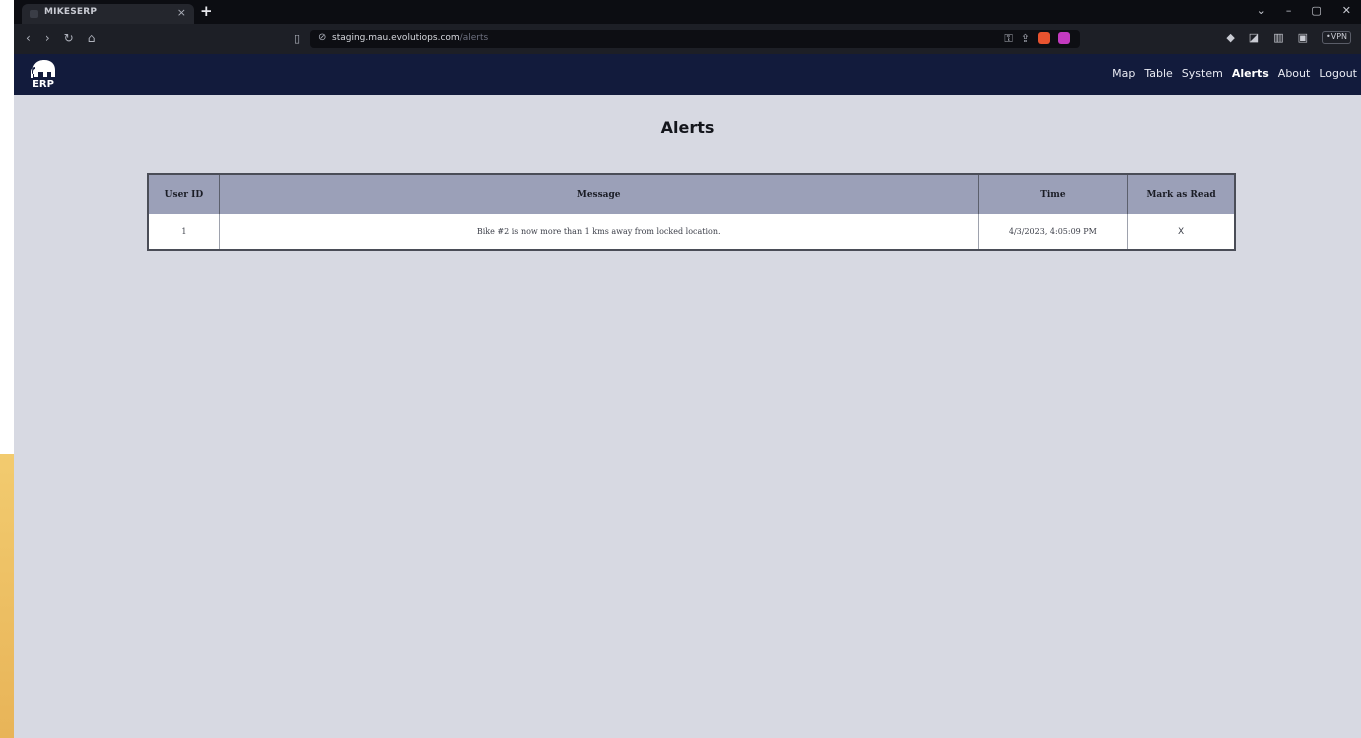 The image size is (1361, 738). What do you see at coordinates (396, 38) in the screenshot?
I see `url-host: staging.mau.evolutiops.com` at bounding box center [396, 38].